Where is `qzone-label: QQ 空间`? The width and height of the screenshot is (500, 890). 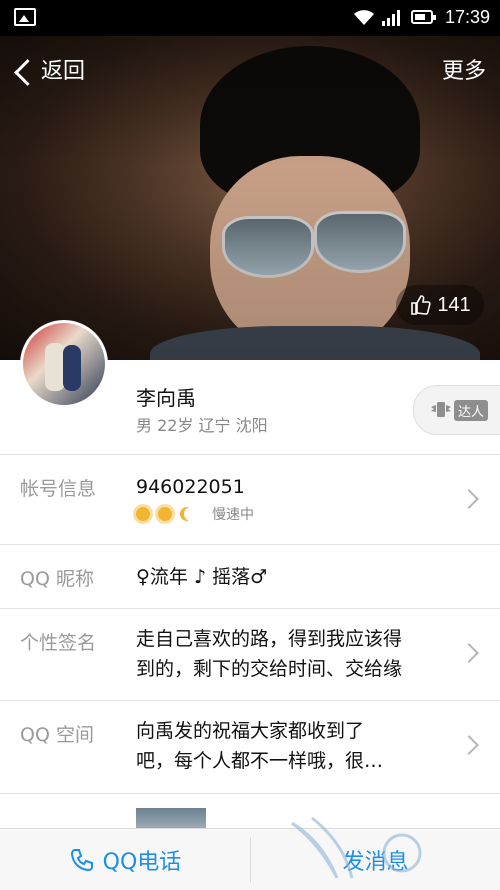 qzone-label: QQ 空间 is located at coordinates (57, 735).